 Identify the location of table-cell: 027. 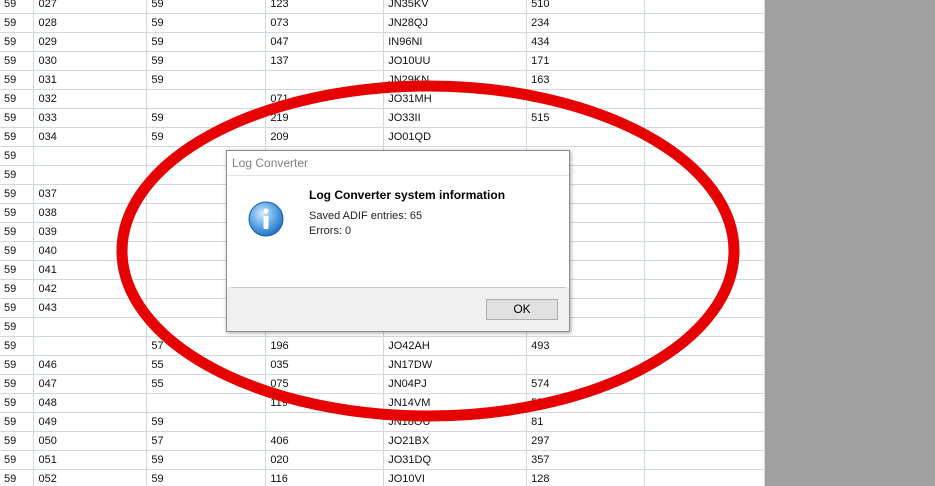
(90, 7).